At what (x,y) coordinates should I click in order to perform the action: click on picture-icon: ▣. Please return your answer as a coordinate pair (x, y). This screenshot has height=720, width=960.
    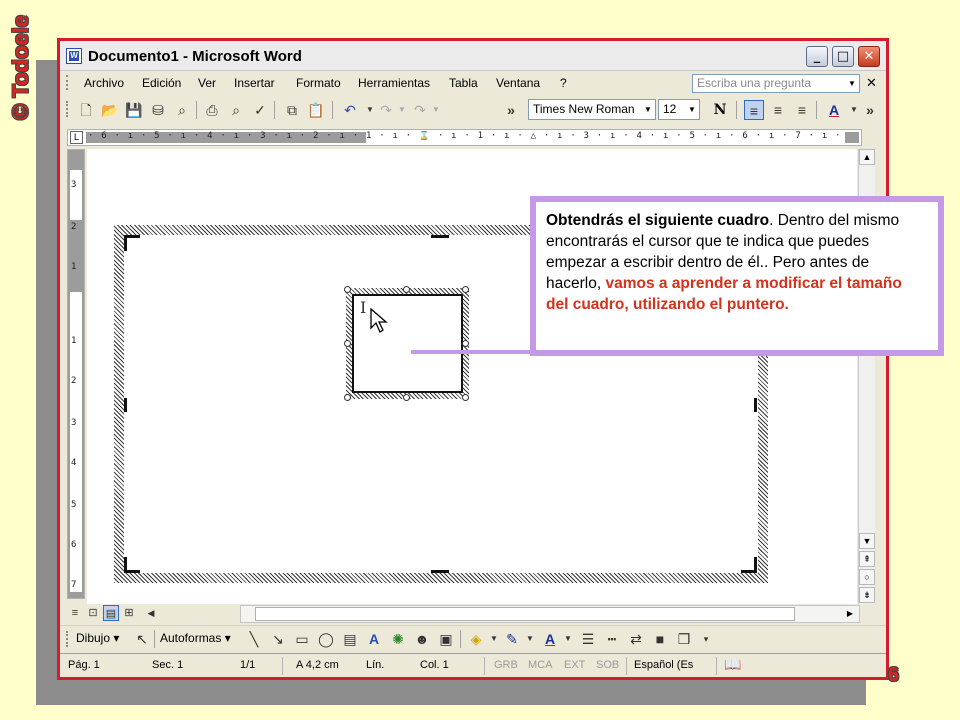
    Looking at the image, I should click on (446, 639).